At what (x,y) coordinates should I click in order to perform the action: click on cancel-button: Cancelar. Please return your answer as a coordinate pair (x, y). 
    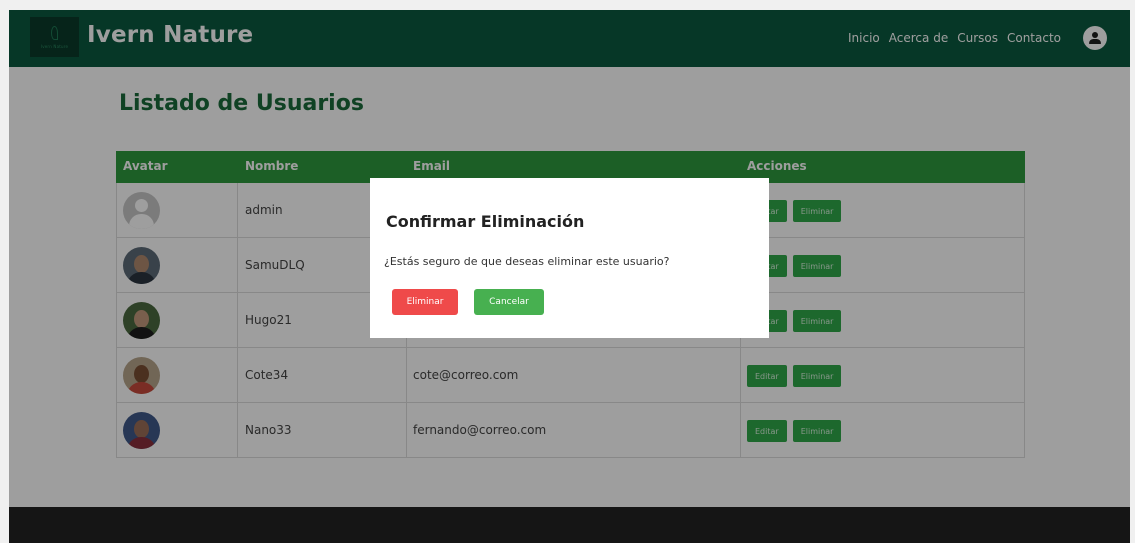
    Looking at the image, I should click on (509, 302).